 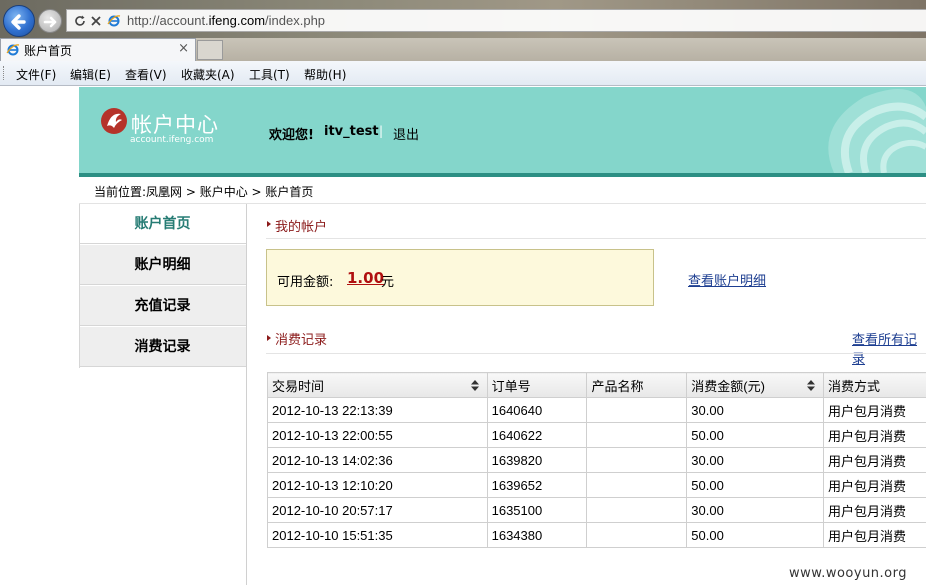 What do you see at coordinates (48, 51) in the screenshot?
I see `tab-title: 账户首页` at bounding box center [48, 51].